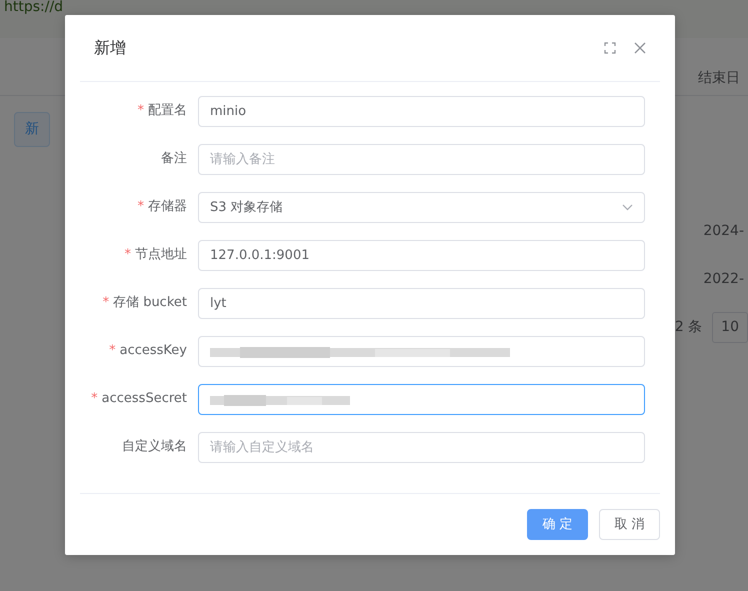 This screenshot has height=591, width=748. What do you see at coordinates (730, 327) in the screenshot?
I see `page-size-select: 10` at bounding box center [730, 327].